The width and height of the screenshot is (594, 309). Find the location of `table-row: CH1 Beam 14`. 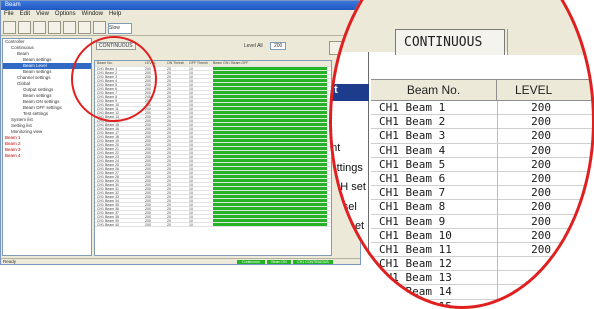

table-row: CH1 Beam 14 is located at coordinates (482, 292).